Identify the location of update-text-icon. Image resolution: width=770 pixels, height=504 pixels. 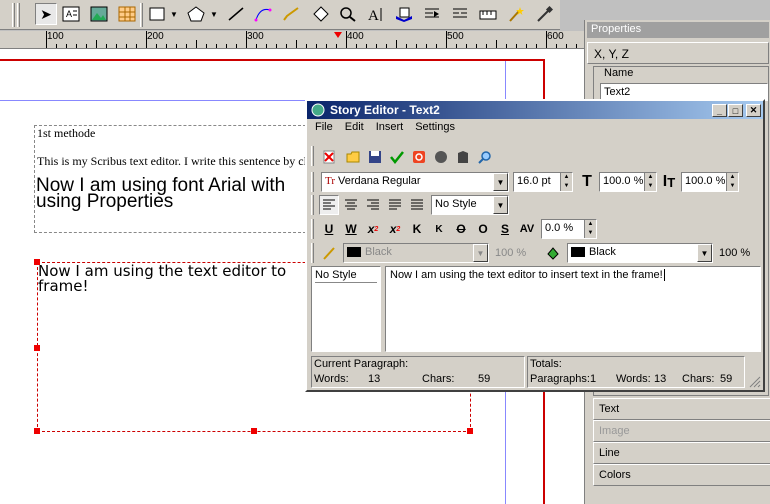
(397, 157).